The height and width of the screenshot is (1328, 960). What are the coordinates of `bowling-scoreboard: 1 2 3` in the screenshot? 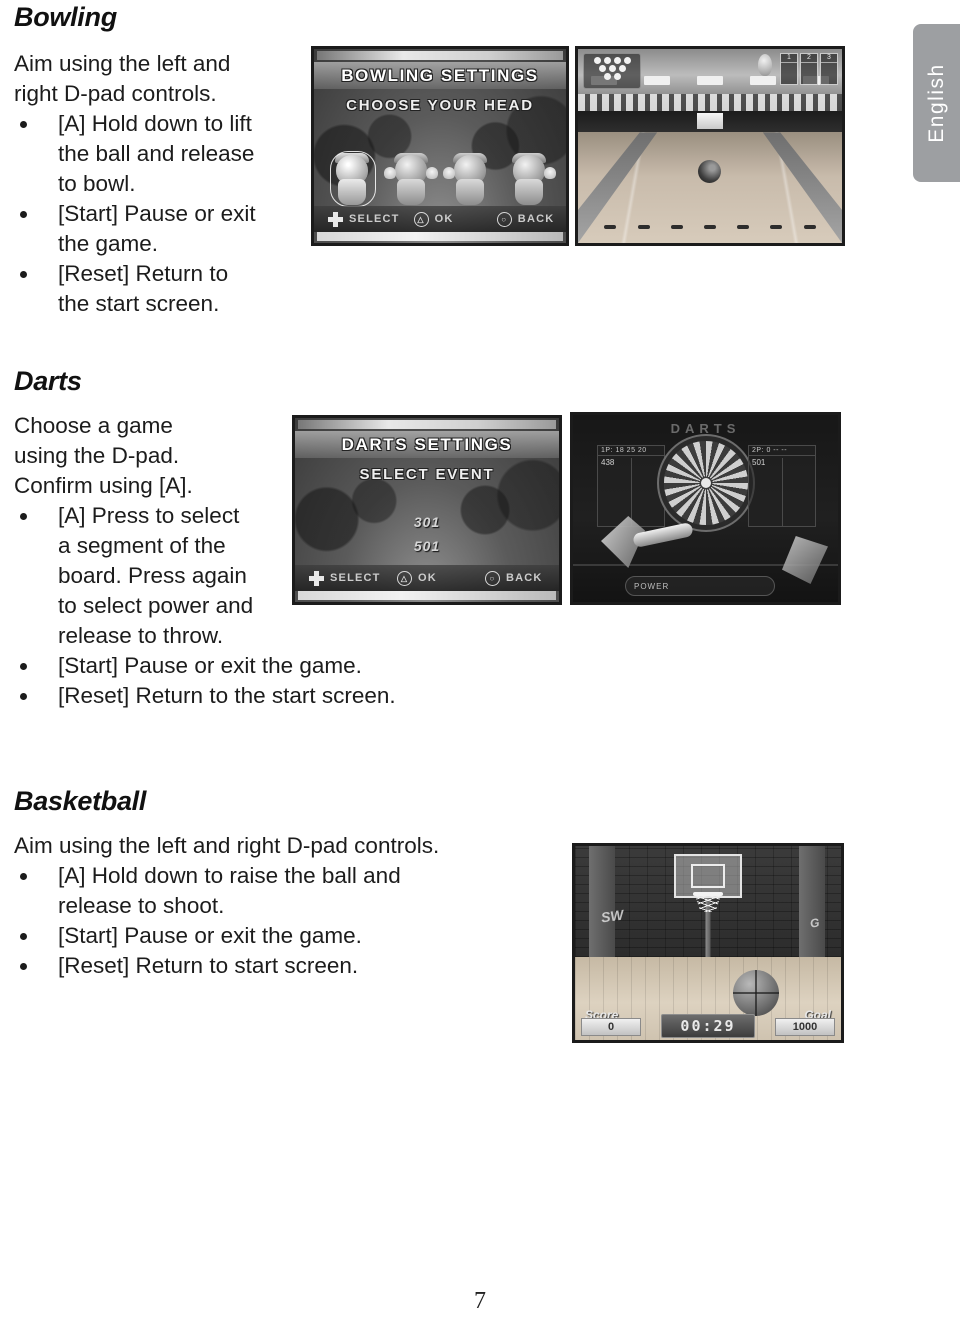 It's located at (809, 69).